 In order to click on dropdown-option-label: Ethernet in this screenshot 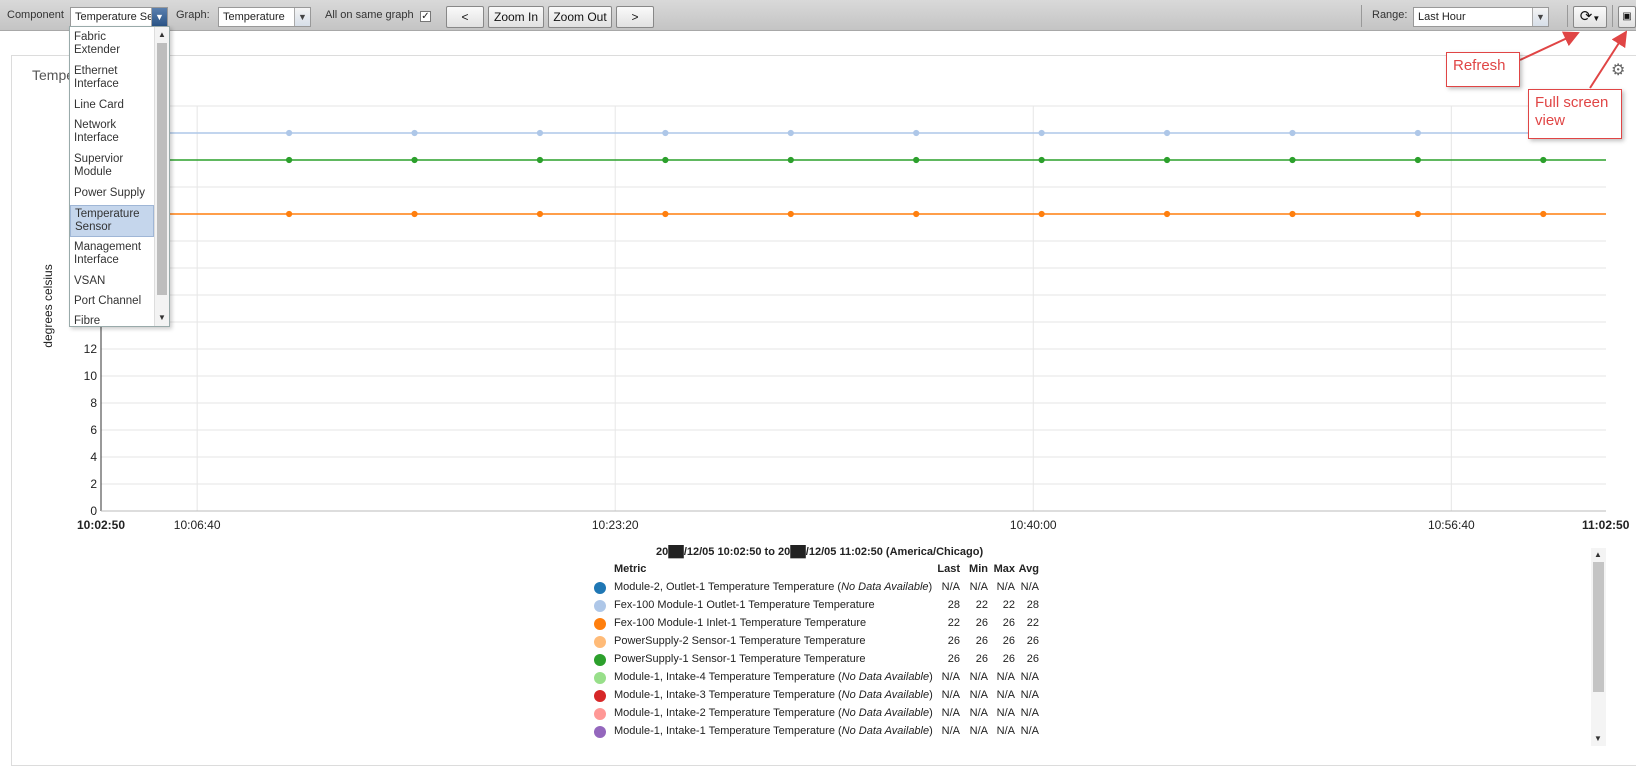, I will do `click(96, 71)`.